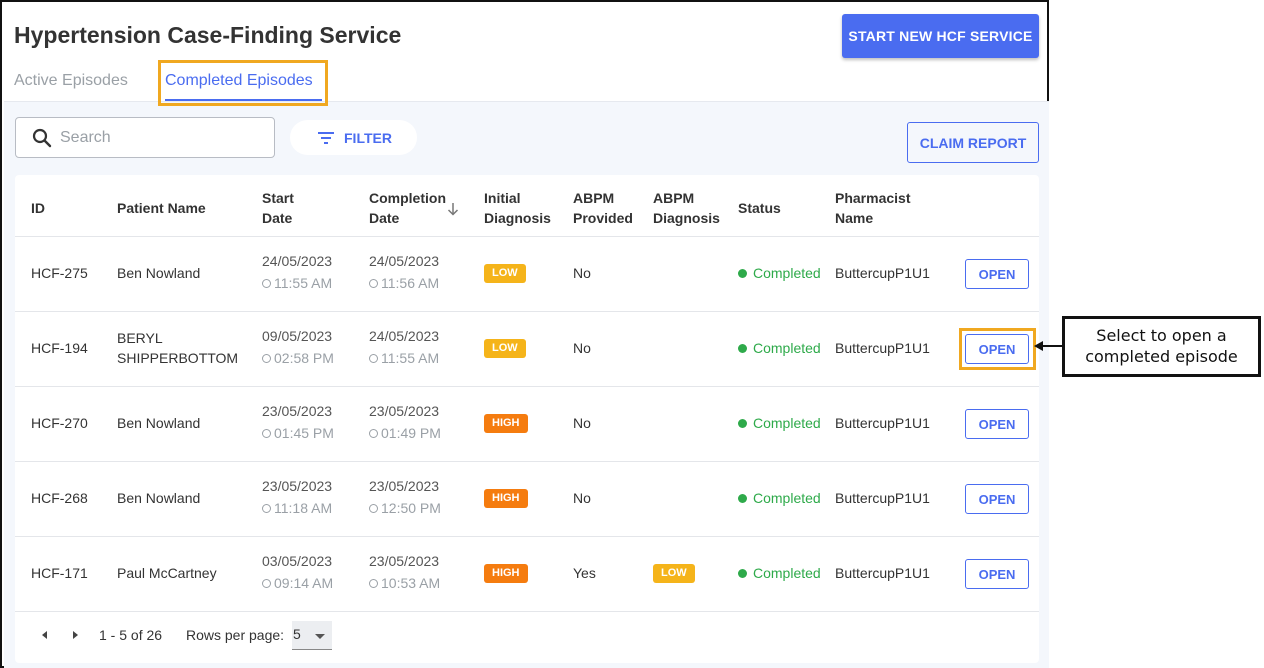 Image resolution: width=1264 pixels, height=668 pixels. I want to click on row-id: HCF-268, so click(59, 498).